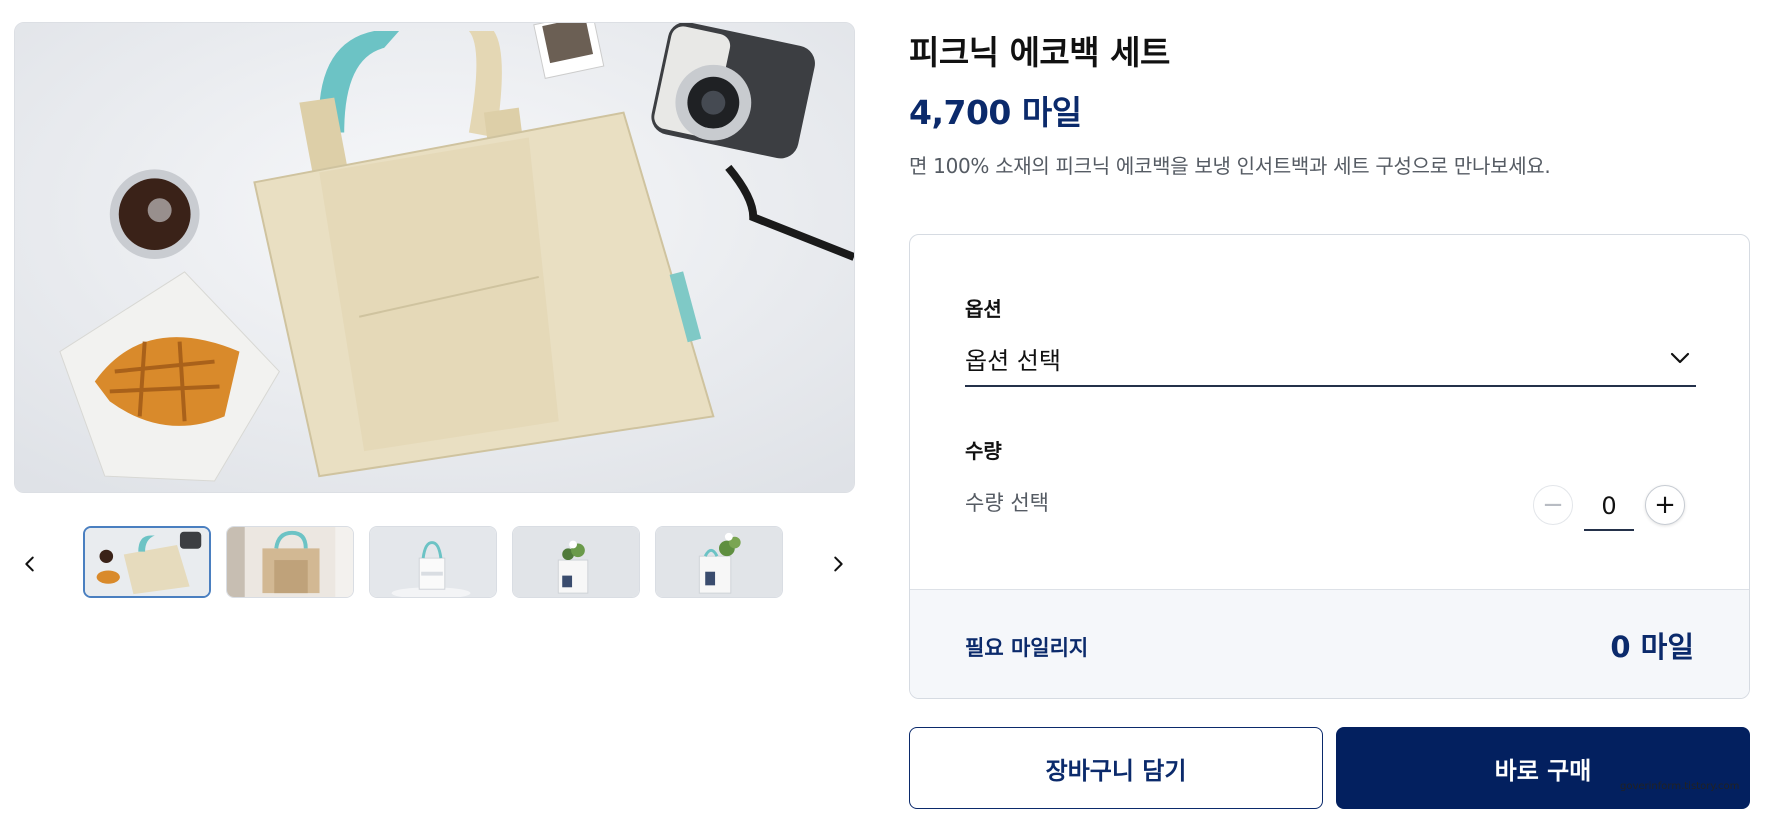  What do you see at coordinates (1007, 503) in the screenshot?
I see `quantity-hint: 수량 선택` at bounding box center [1007, 503].